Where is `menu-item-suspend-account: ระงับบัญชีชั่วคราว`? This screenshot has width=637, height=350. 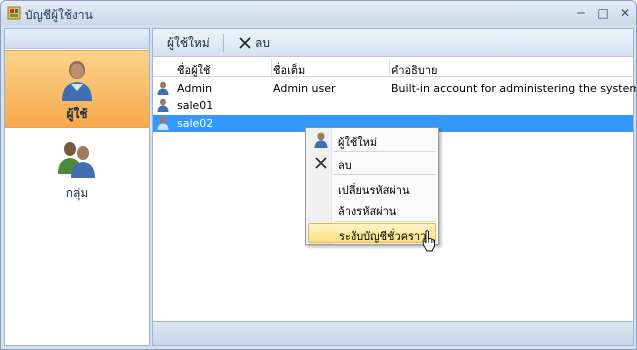 menu-item-suspend-account: ระงับบัญชีชั่วคราว is located at coordinates (372, 233).